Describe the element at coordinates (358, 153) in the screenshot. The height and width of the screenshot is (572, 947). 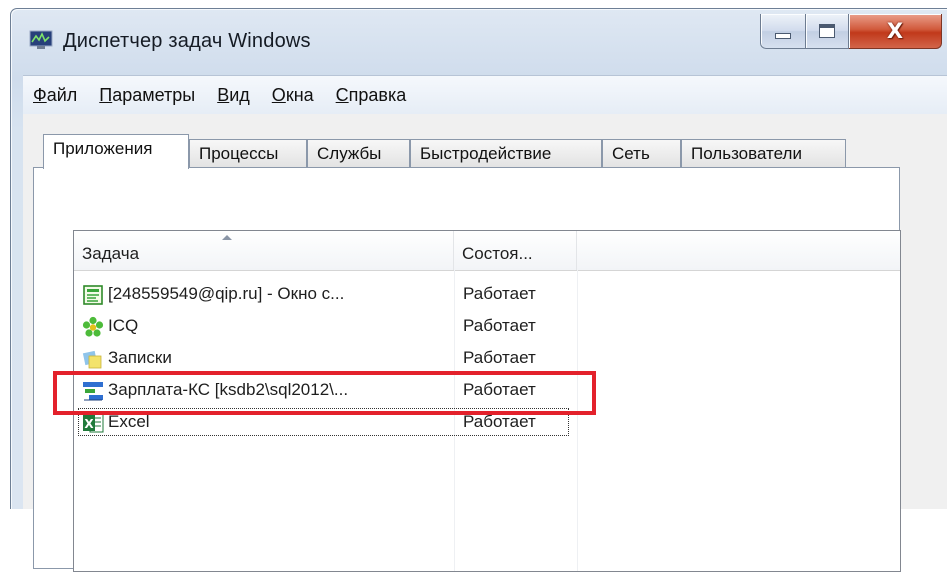
I see `tab-services: Службы` at that location.